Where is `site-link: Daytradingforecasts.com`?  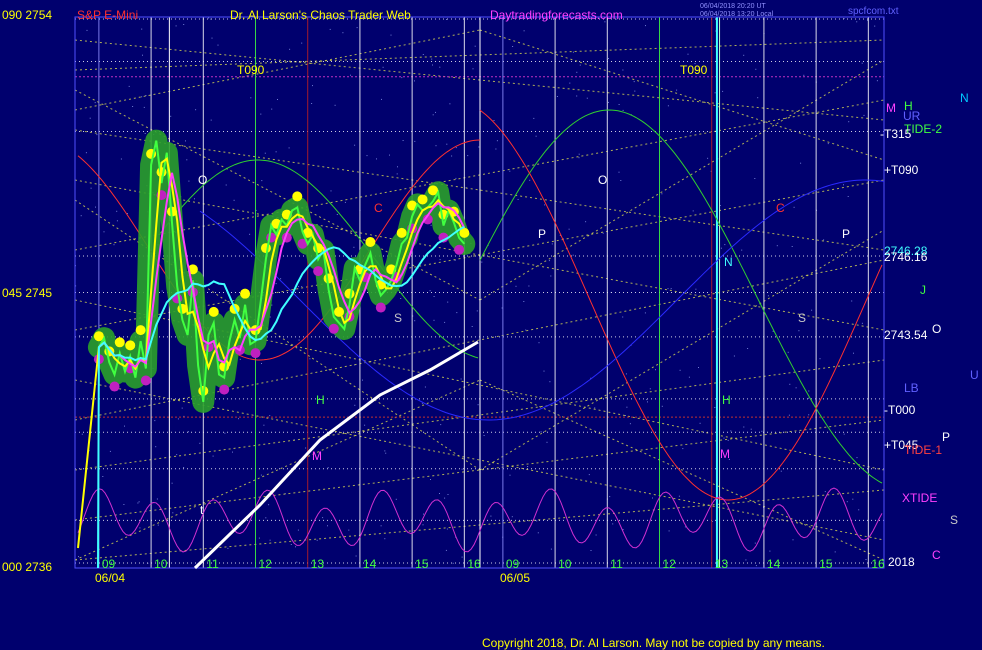
site-link: Daytradingforecasts.com is located at coordinates (556, 15).